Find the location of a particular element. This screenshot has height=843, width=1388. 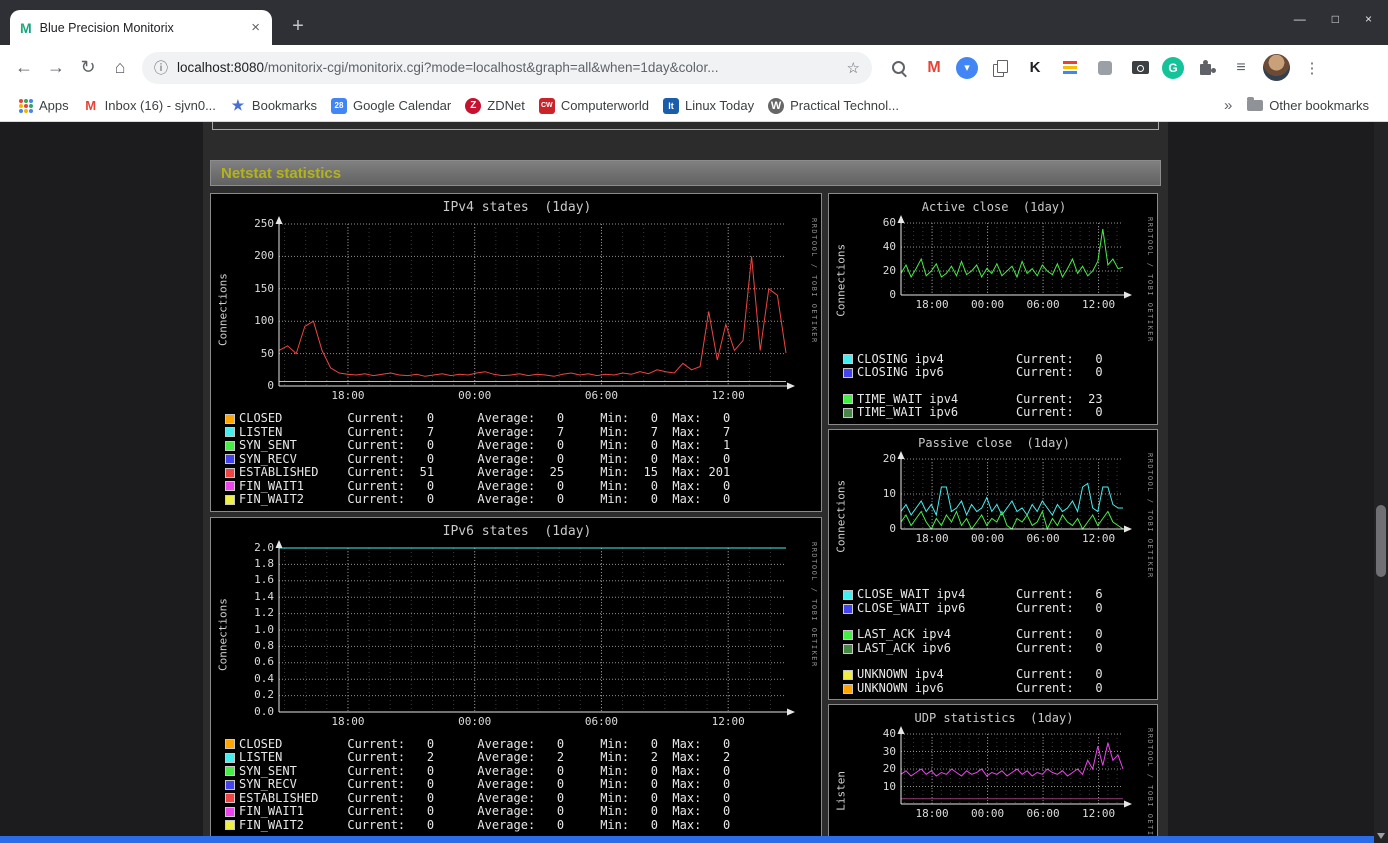

bookmark-bookmarks: ★ Bookmarks is located at coordinates (273, 106).